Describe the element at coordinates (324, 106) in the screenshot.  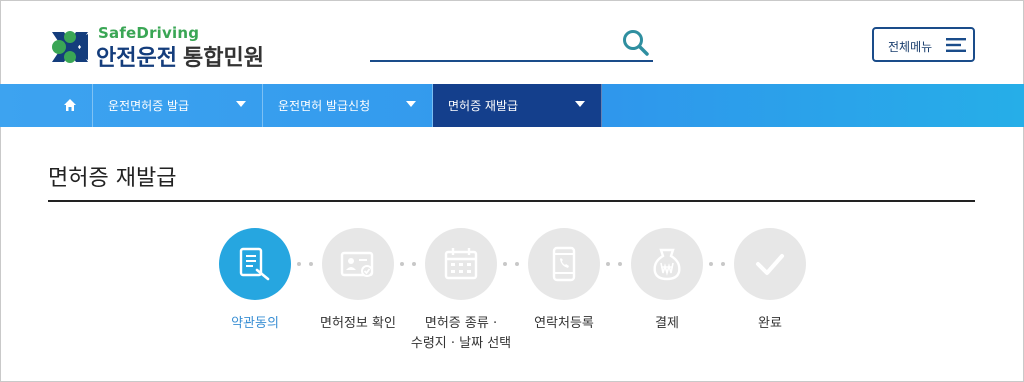
I see `nav-item-label: 운전면허 발급신청` at that location.